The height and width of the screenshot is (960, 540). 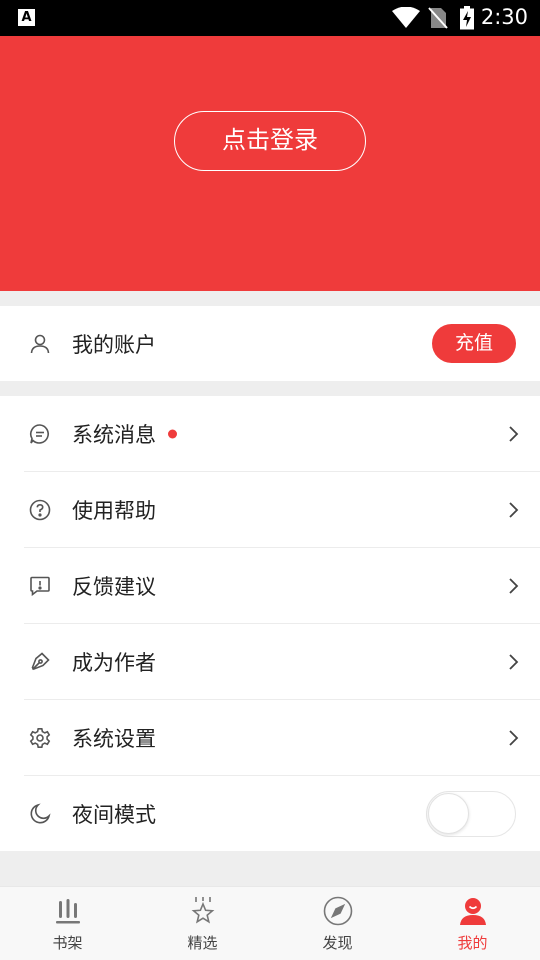 What do you see at coordinates (202, 910) in the screenshot?
I see `star-icon` at bounding box center [202, 910].